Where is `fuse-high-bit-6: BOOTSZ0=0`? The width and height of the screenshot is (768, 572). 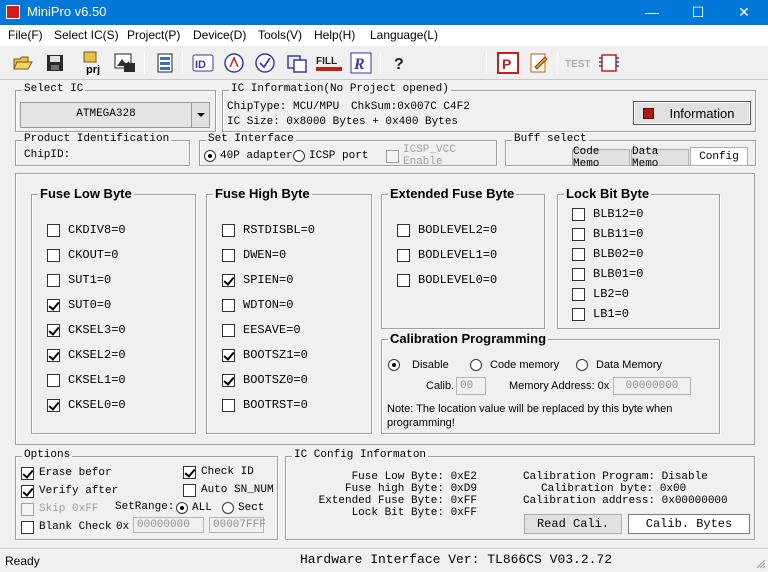 fuse-high-bit-6: BOOTSZ0=0 is located at coordinates (265, 380).